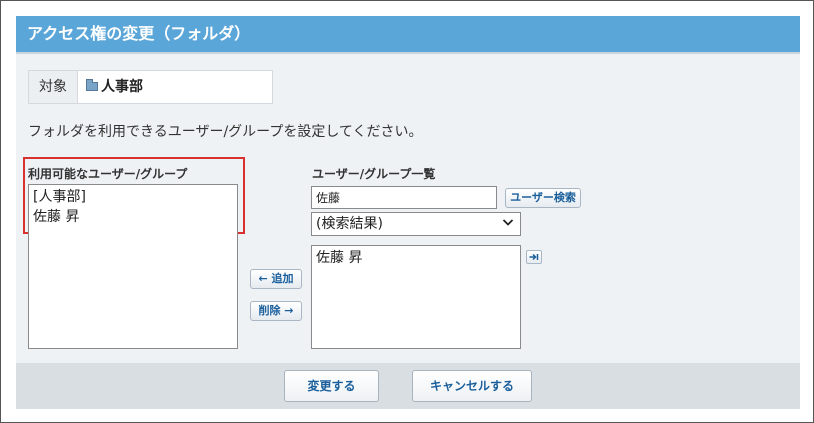  What do you see at coordinates (472, 386) in the screenshot?
I see `cancel-button: キャンセルする` at bounding box center [472, 386].